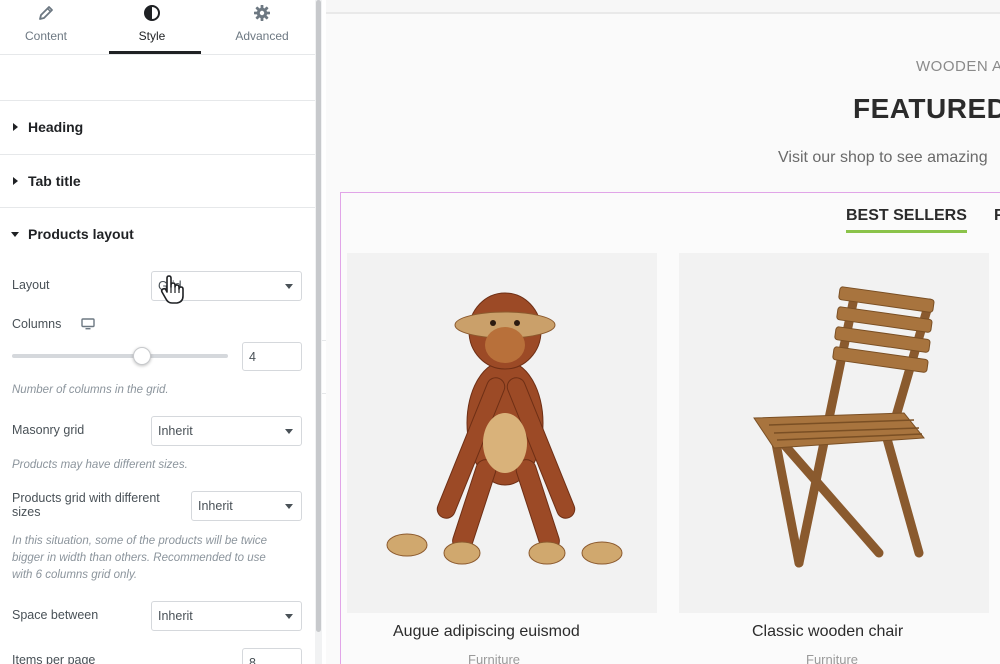  What do you see at coordinates (48, 430) in the screenshot?
I see `masonry-label: Masonry grid` at bounding box center [48, 430].